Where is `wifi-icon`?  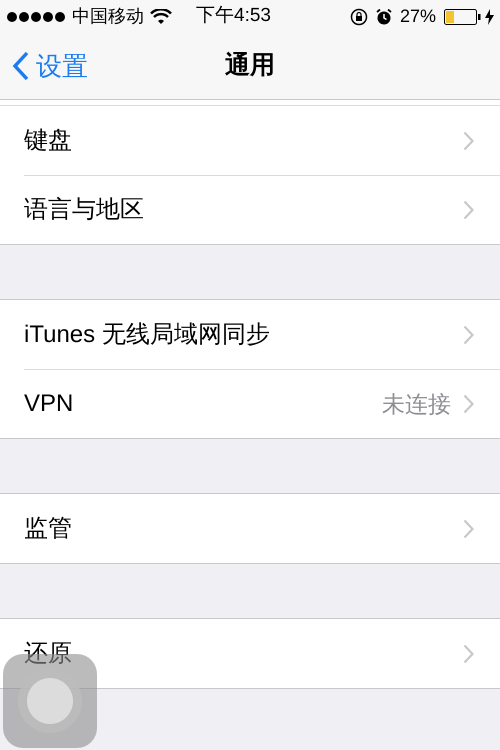 wifi-icon is located at coordinates (161, 16).